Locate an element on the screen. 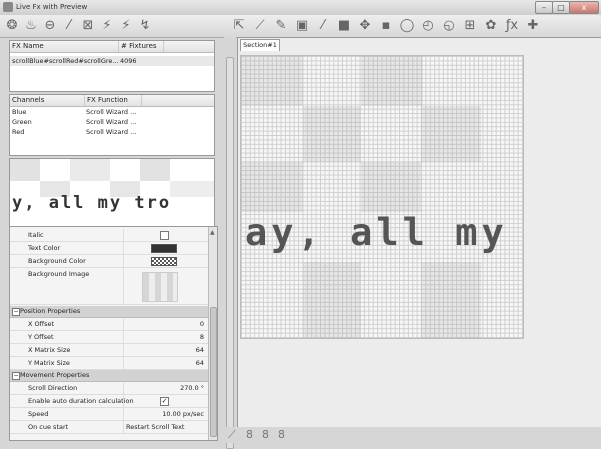 The image size is (601, 449). property-row-italic: Italic is located at coordinates (109, 235).